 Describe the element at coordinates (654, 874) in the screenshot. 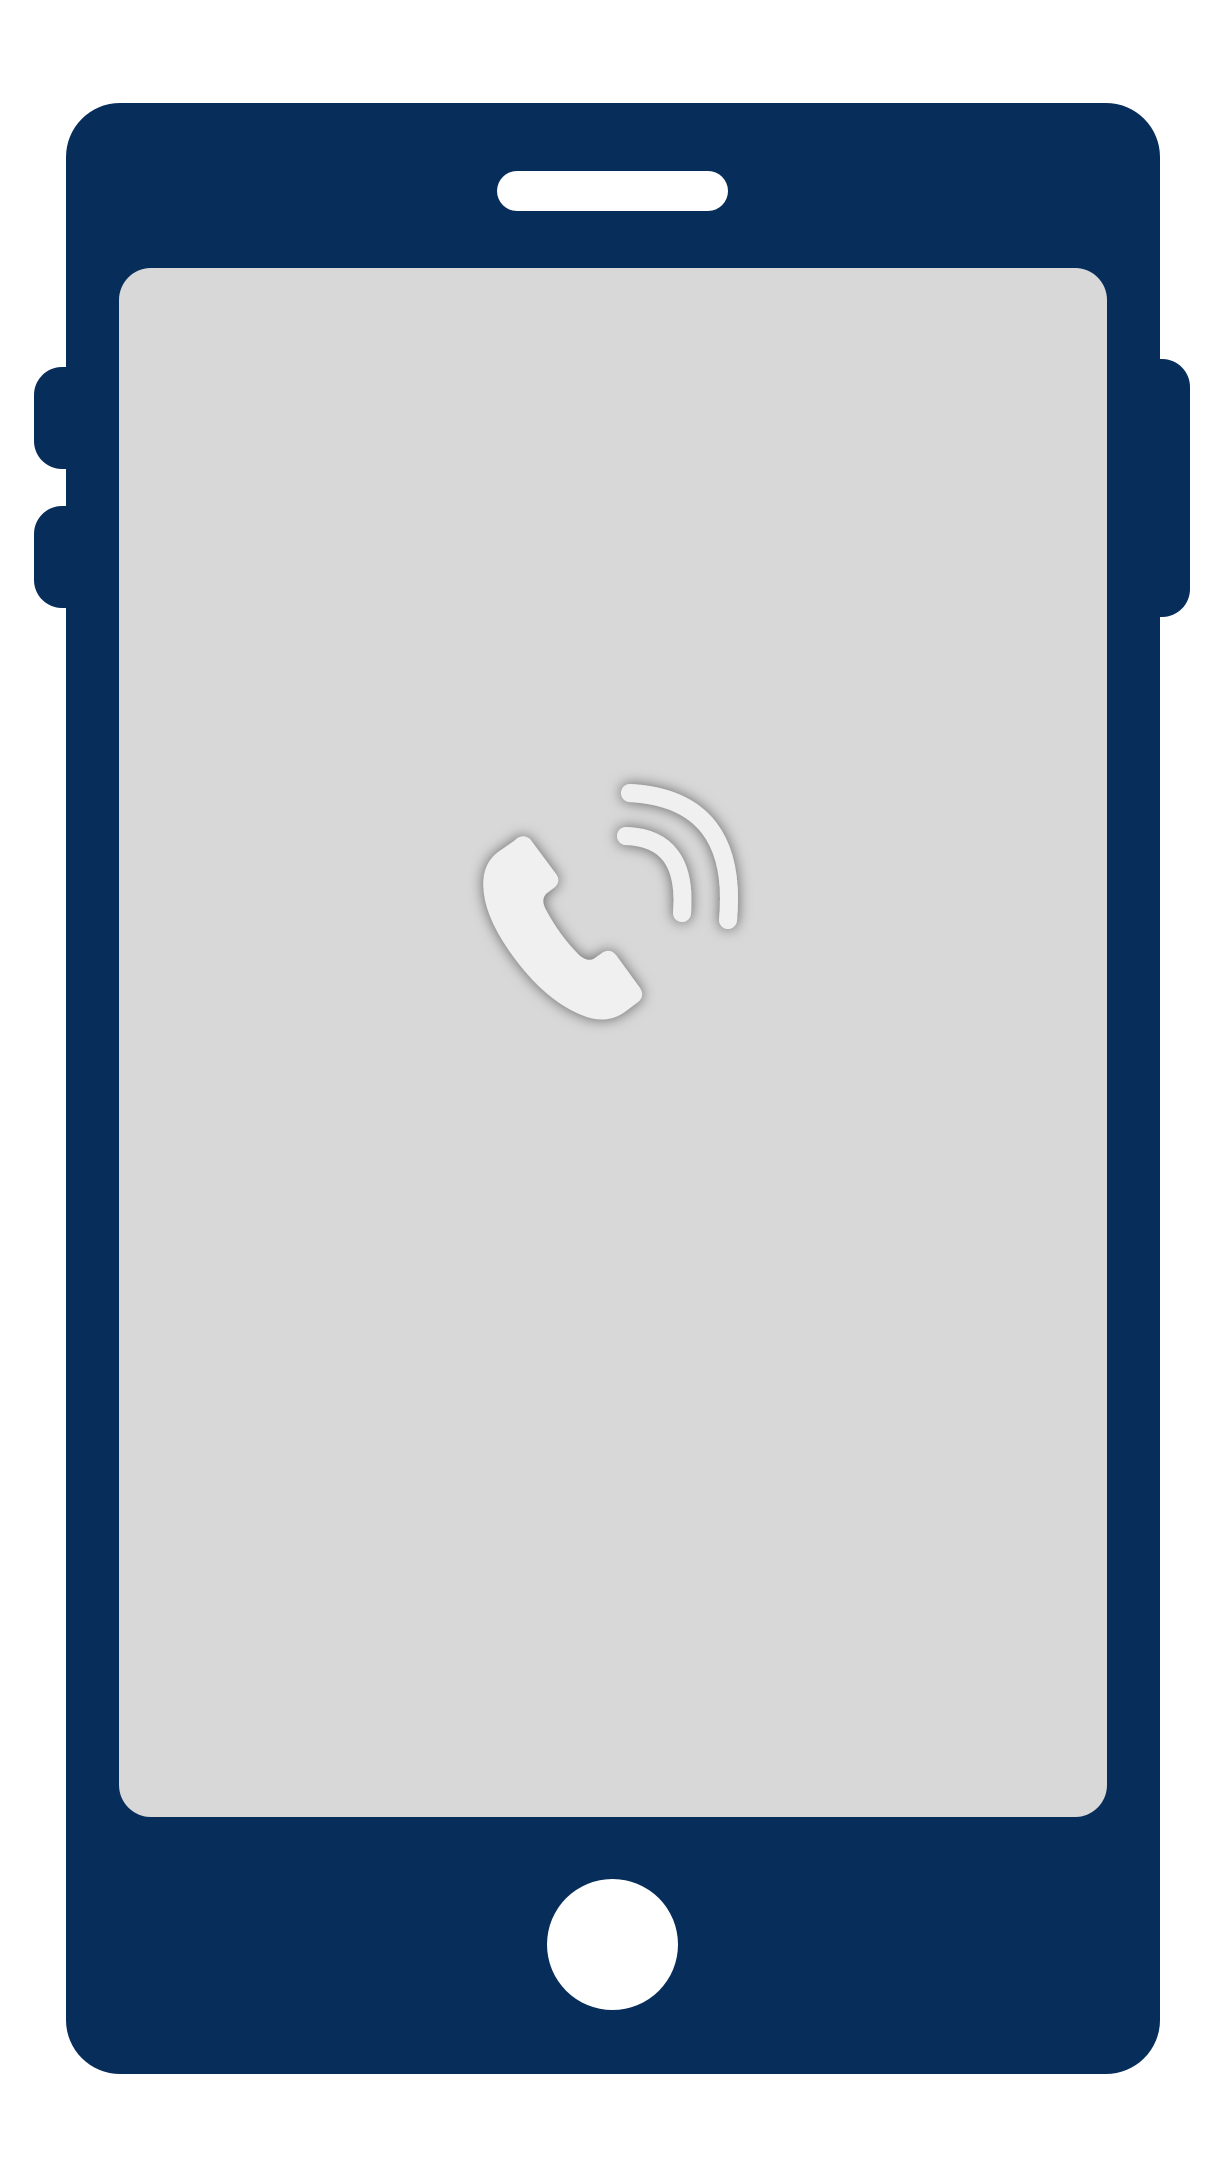

I see `signal-wave-inner` at that location.